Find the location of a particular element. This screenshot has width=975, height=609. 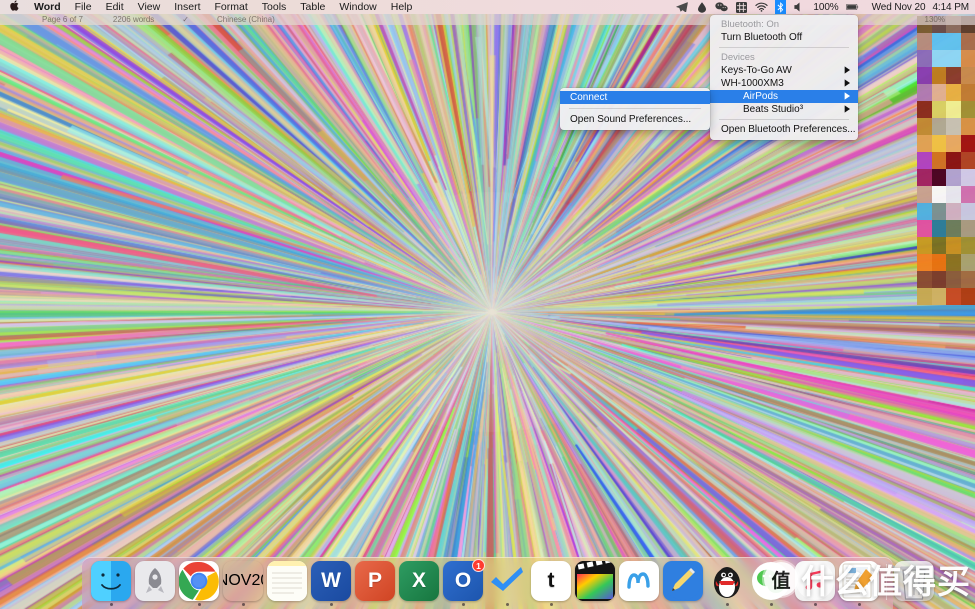

dock-item-tot: t is located at coordinates (551, 583).